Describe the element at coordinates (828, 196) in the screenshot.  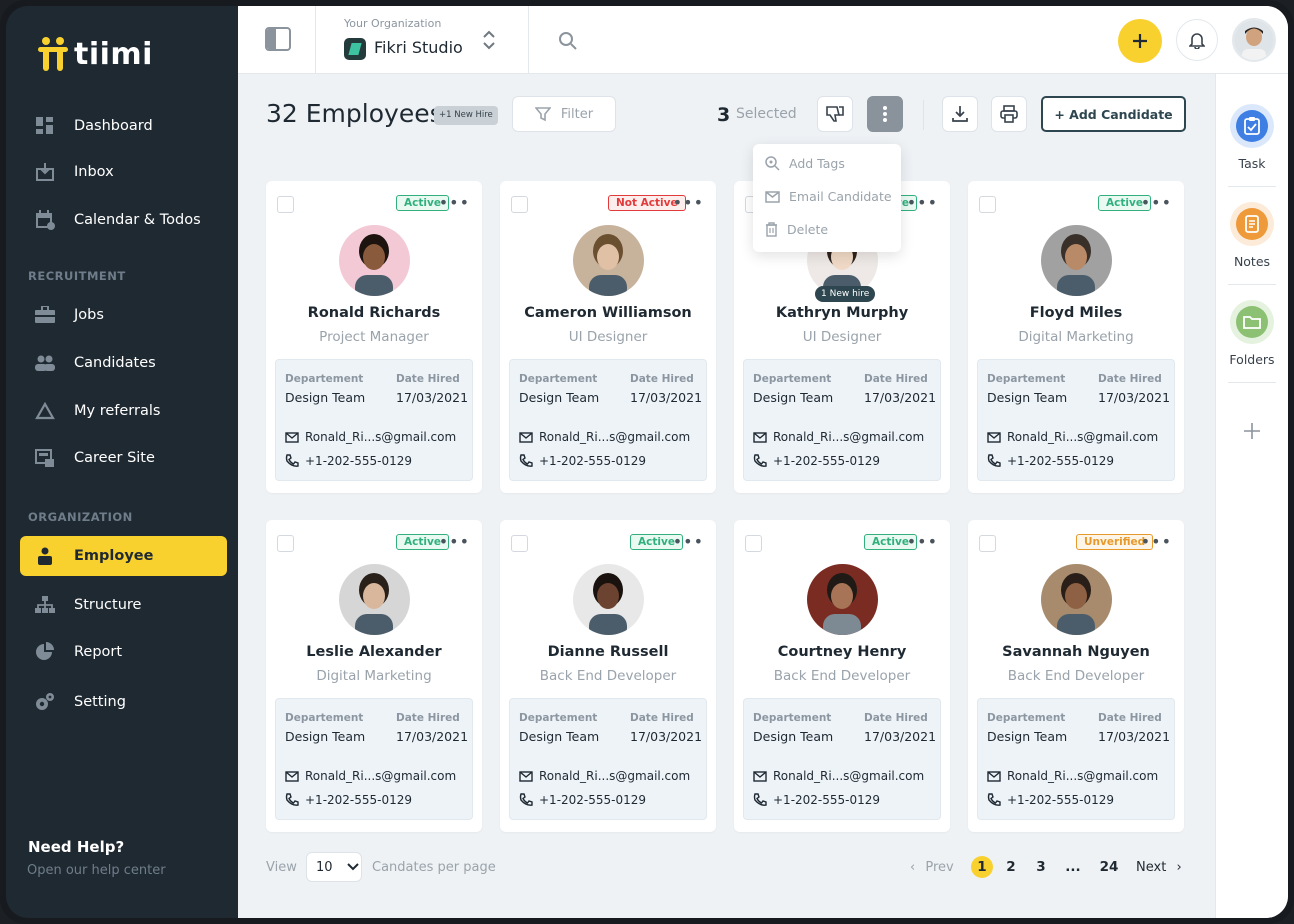
I see `menu-item-email-candidate: Email Candidate` at that location.